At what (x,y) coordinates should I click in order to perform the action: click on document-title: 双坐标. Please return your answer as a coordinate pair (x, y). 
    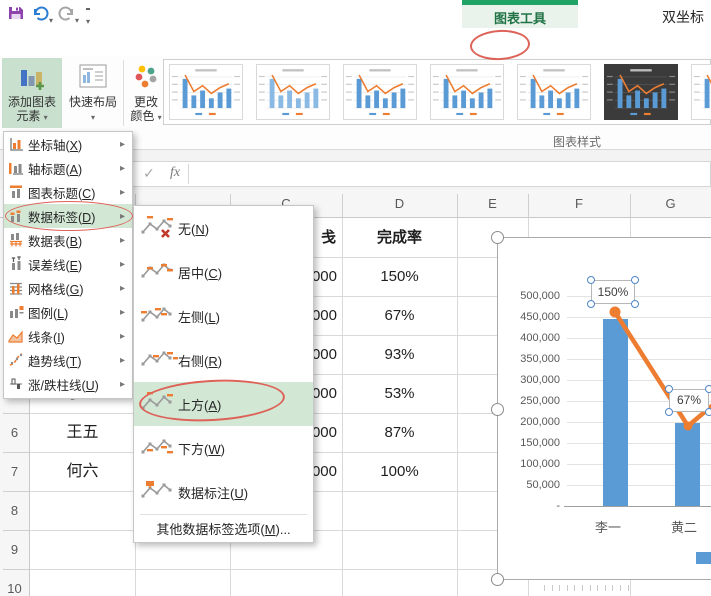
    Looking at the image, I should click on (683, 17).